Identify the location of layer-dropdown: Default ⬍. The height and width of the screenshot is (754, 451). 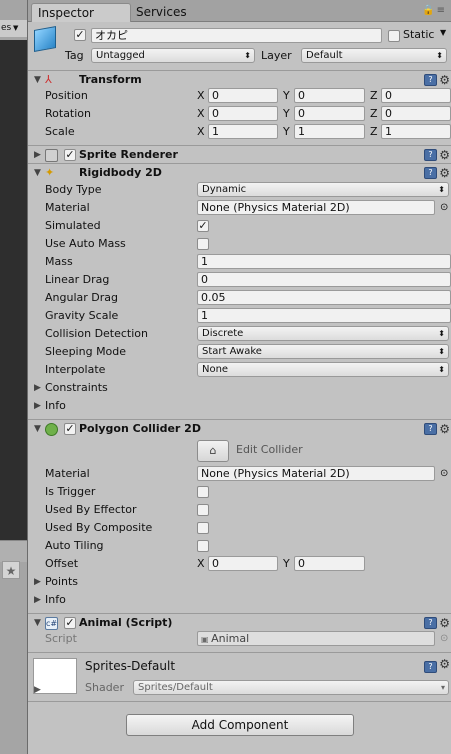
(374, 55).